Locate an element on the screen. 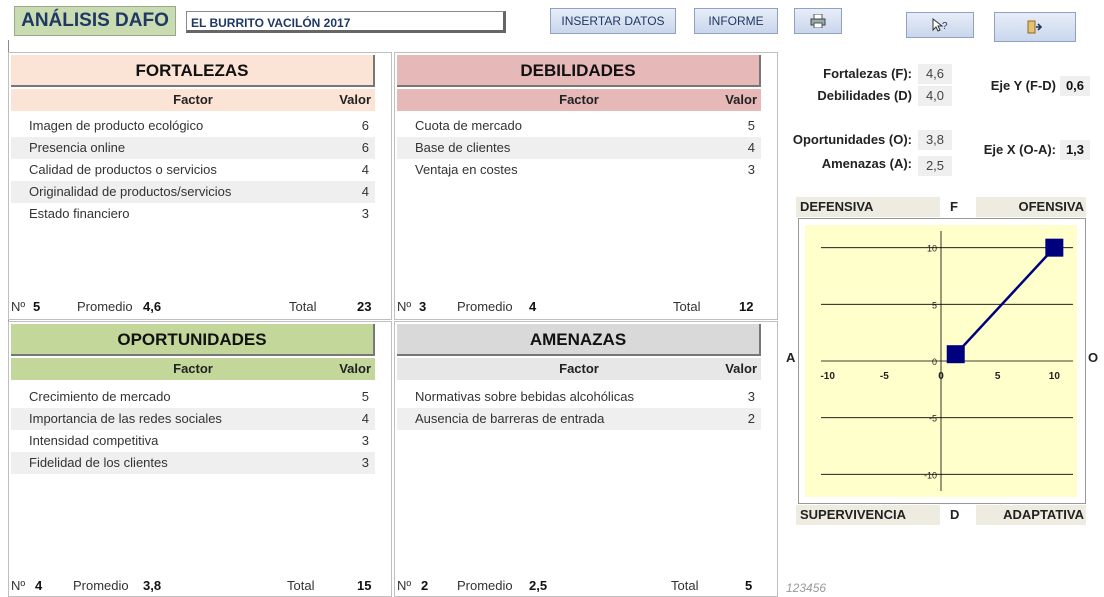 Image resolution: width=1104 pixels, height=597 pixels. company-name-field: EL BURRITO VACILÓN 2017 is located at coordinates (346, 22).